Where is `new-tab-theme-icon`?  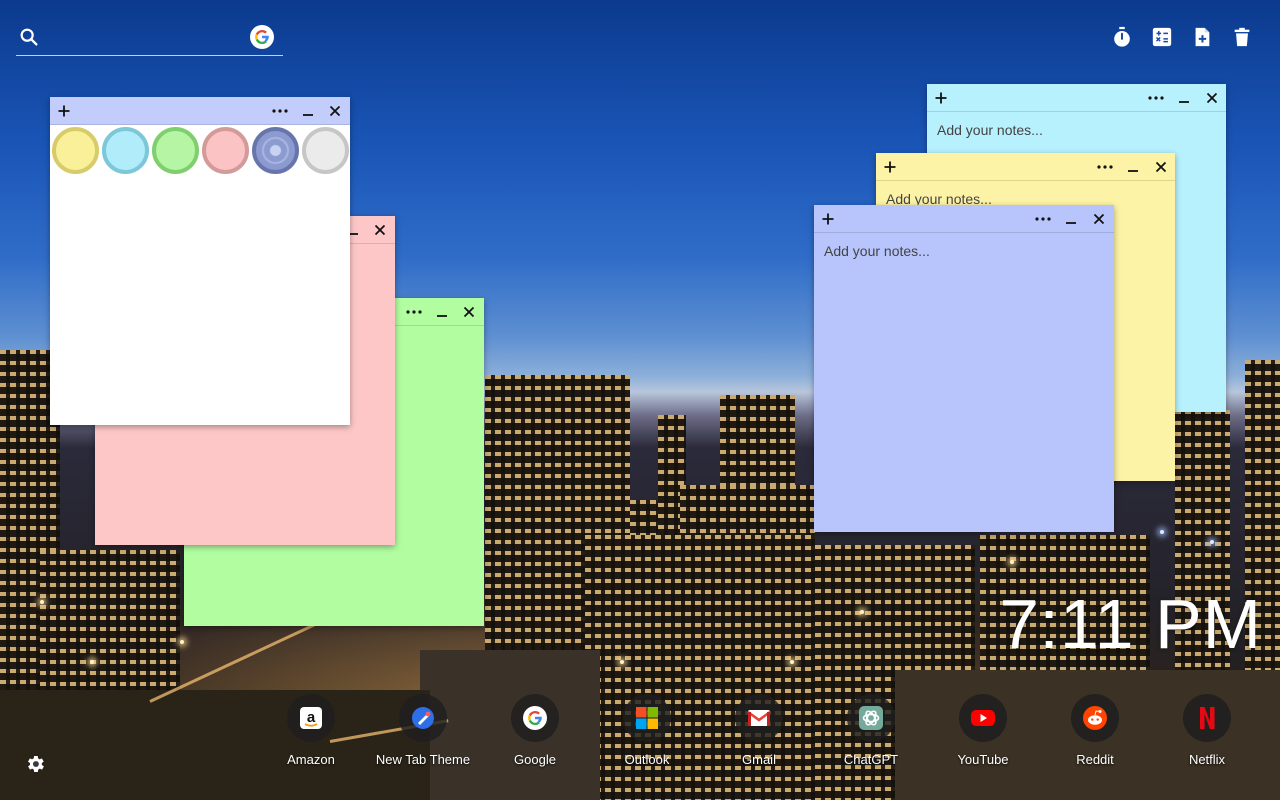 new-tab-theme-icon is located at coordinates (423, 718).